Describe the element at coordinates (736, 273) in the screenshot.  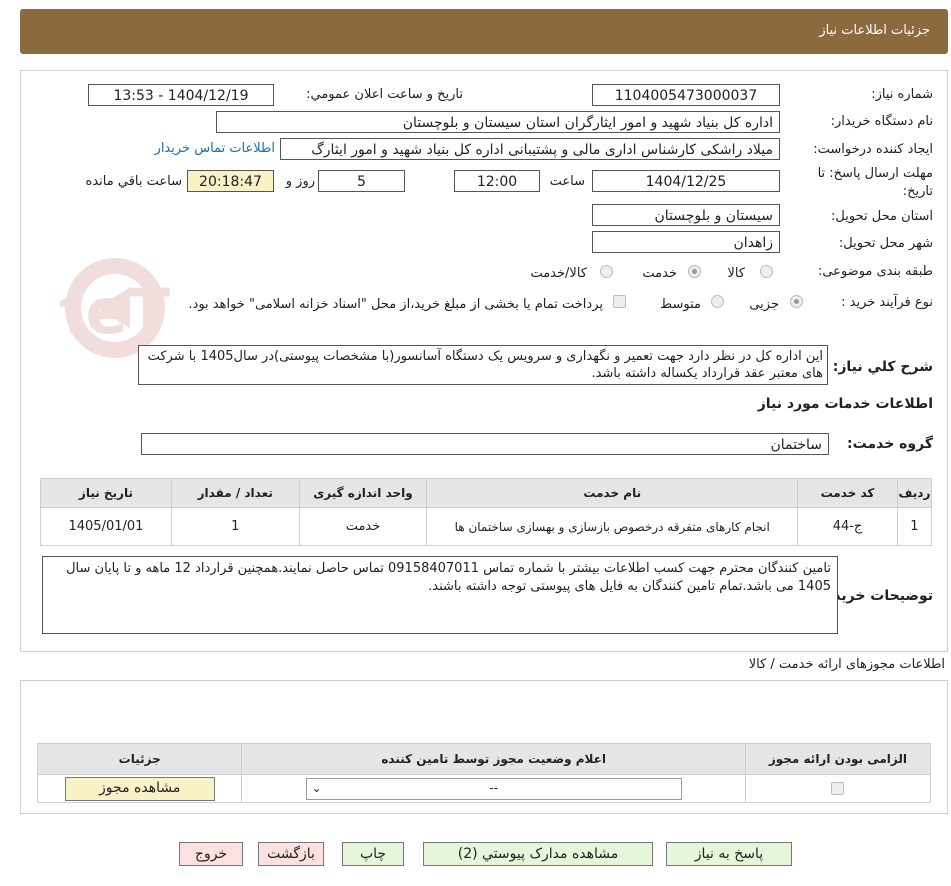
I see `category-option-goods: کالا` at that location.